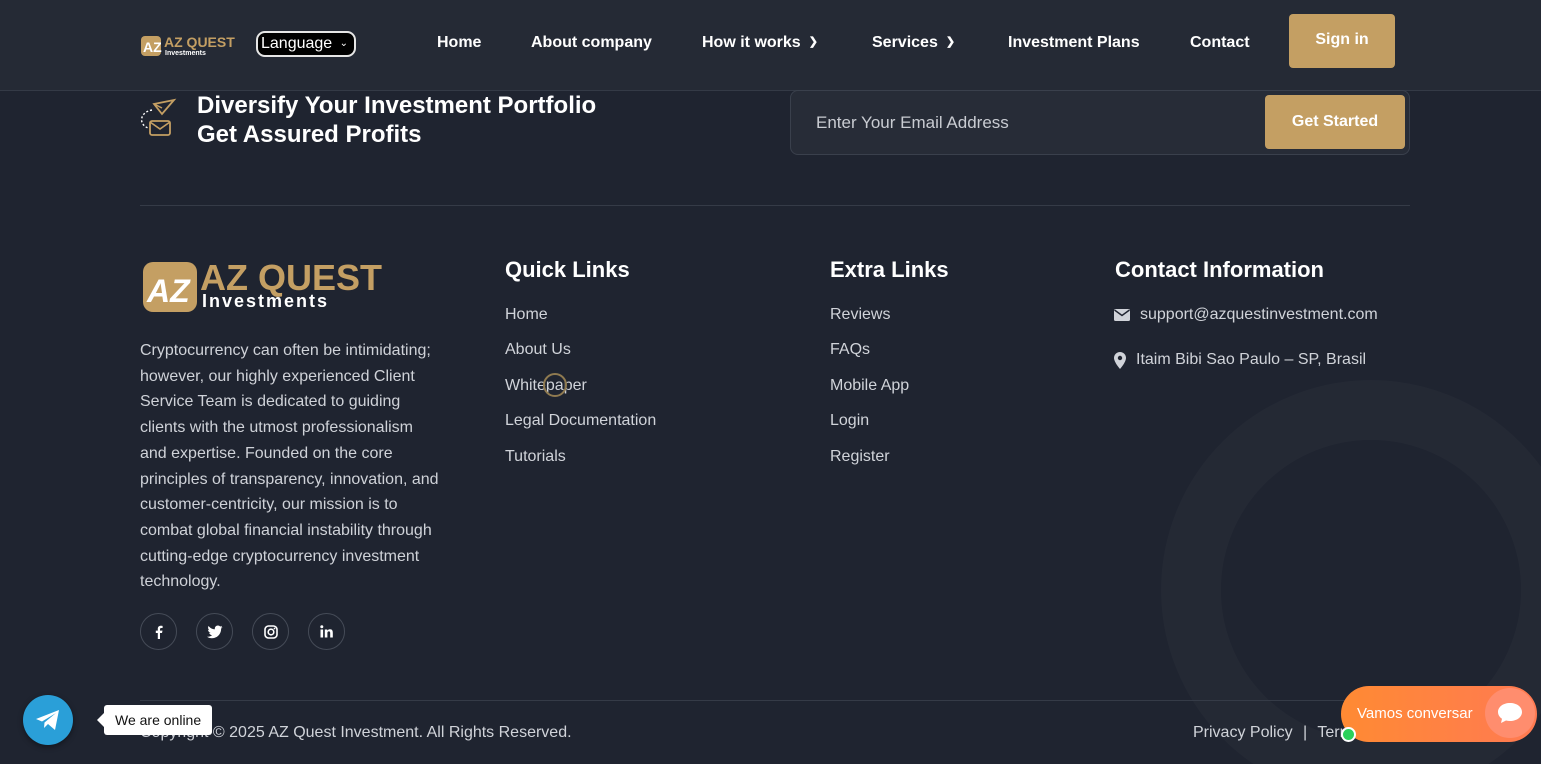 This screenshot has height=764, width=1541. I want to click on newsletter-title-line2: Get Assured Profits, so click(309, 134).